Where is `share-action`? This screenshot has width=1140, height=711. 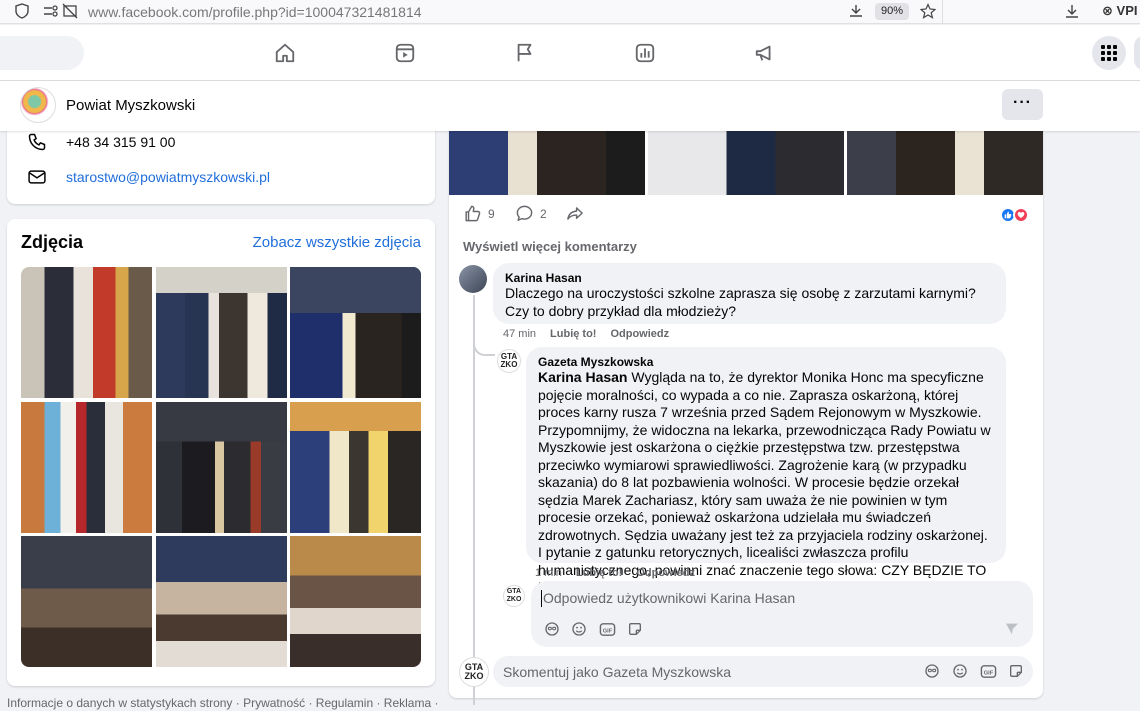 share-action is located at coordinates (575, 213).